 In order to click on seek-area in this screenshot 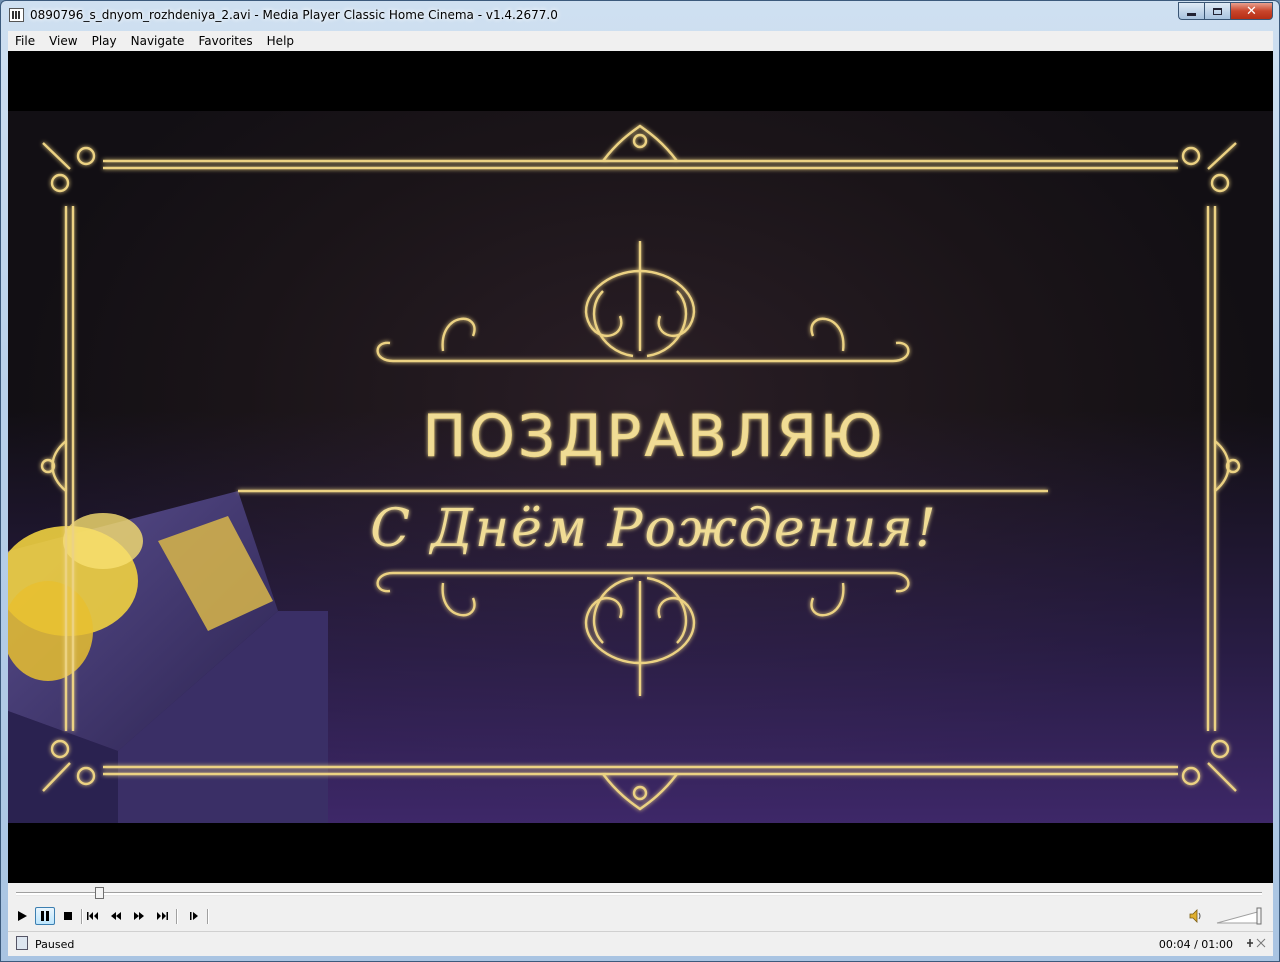, I will do `click(640, 894)`.